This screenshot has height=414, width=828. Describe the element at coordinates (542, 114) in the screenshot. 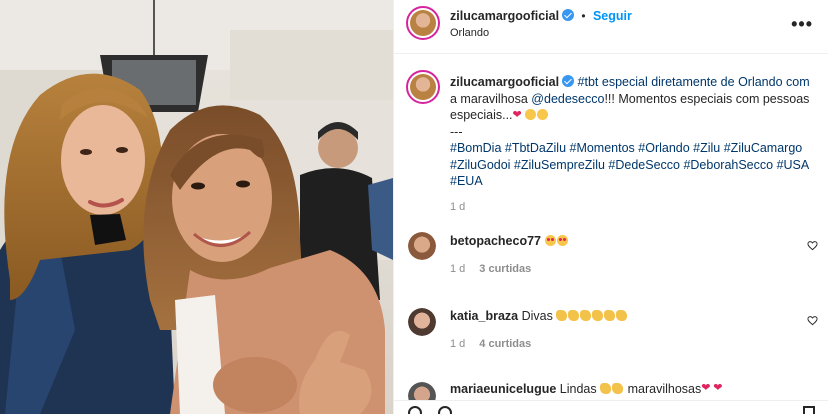

I see `kiss-emoji-icon` at that location.